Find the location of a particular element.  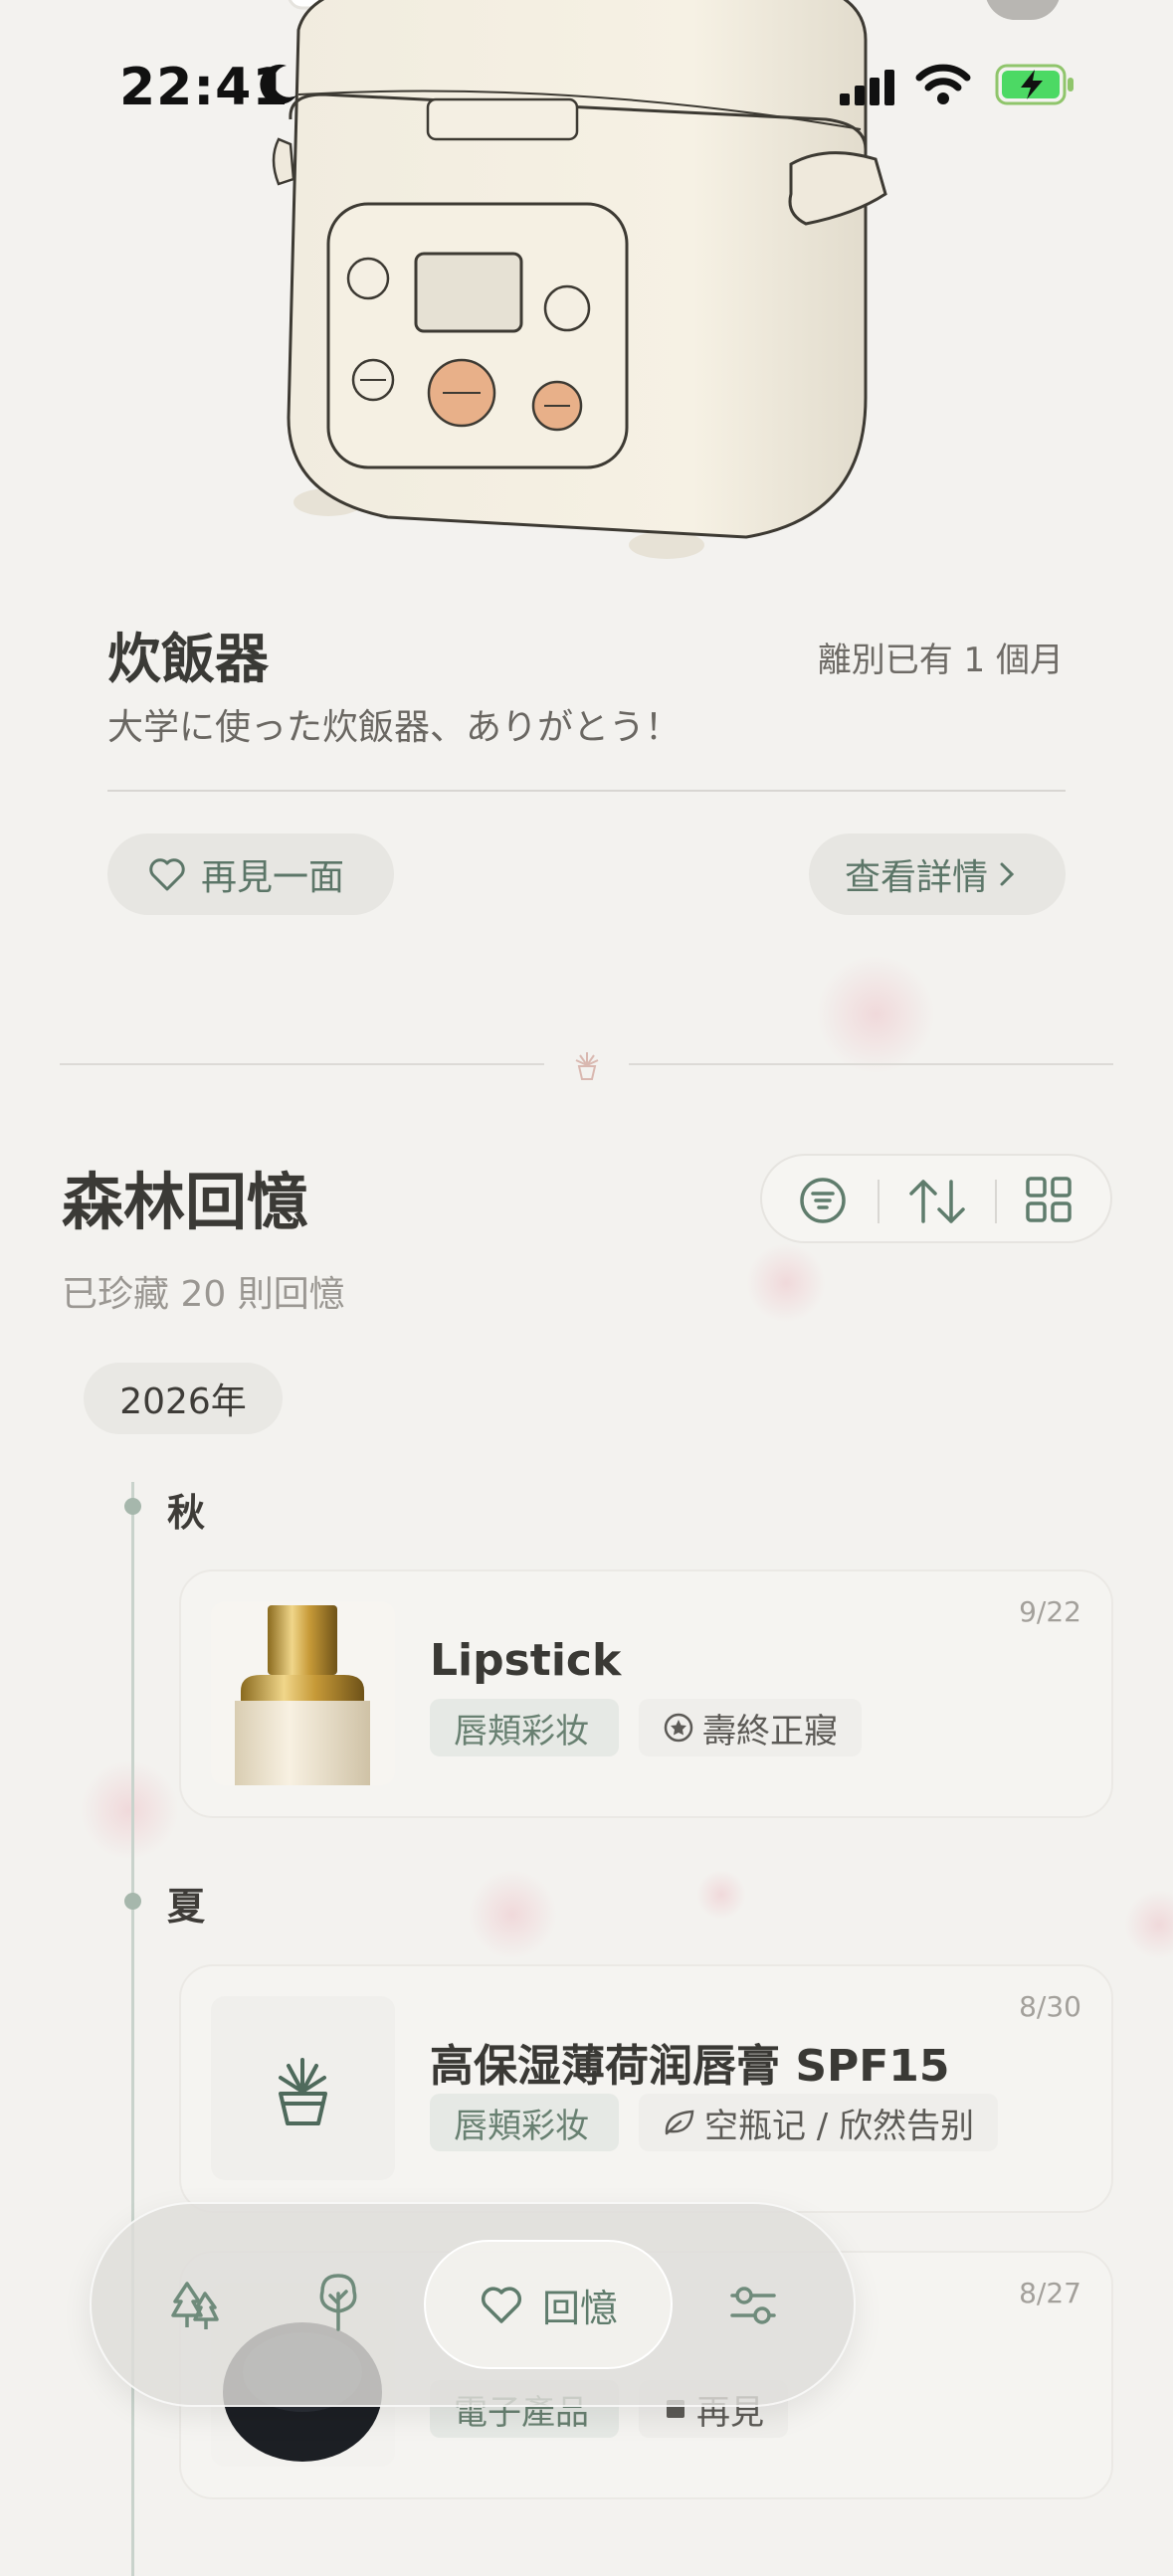

memory-item-name: Lipstick is located at coordinates (526, 1660).